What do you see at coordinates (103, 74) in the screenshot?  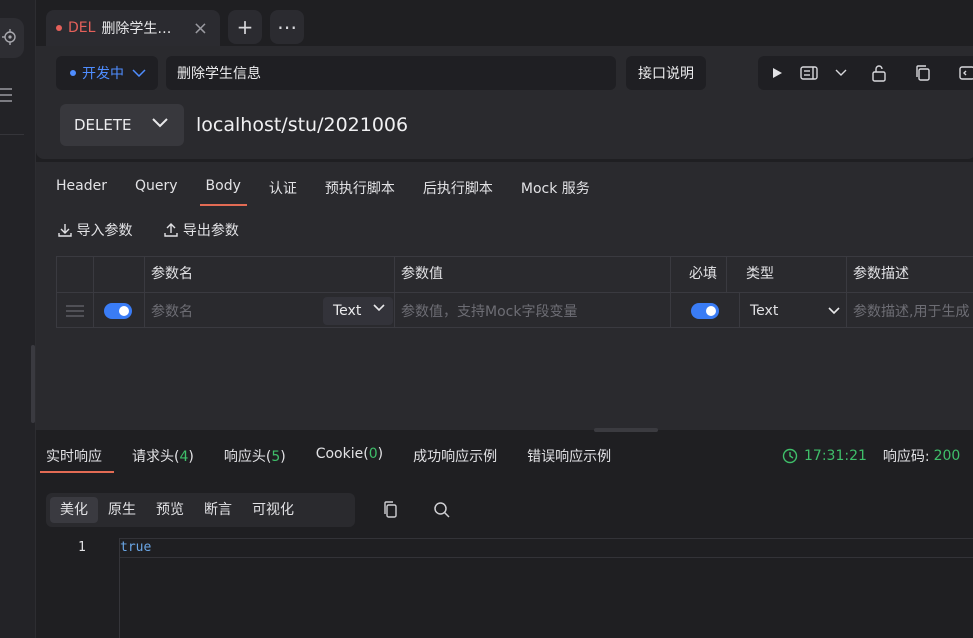 I see `status-label: 开发中` at bounding box center [103, 74].